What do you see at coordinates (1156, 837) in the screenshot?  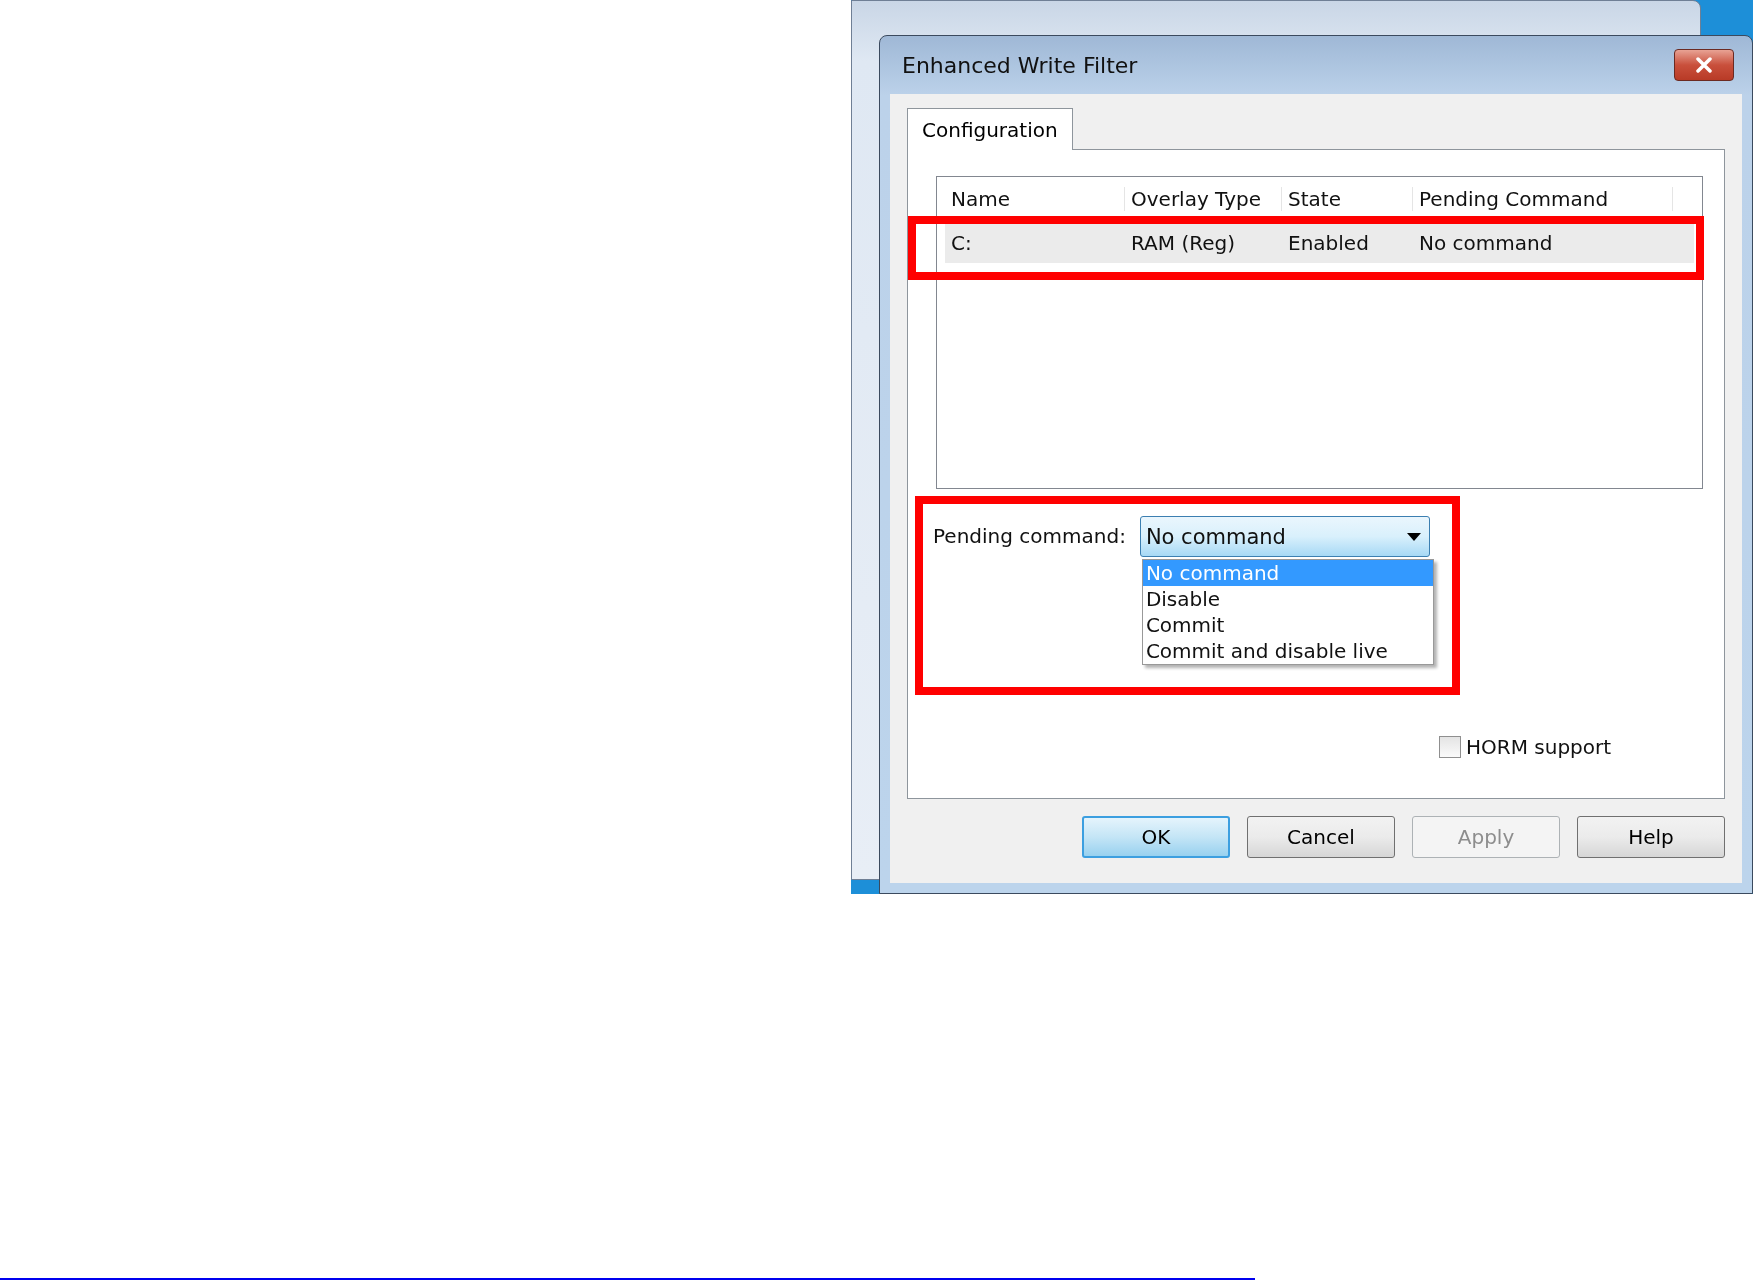 I see `dialog-button: OK` at bounding box center [1156, 837].